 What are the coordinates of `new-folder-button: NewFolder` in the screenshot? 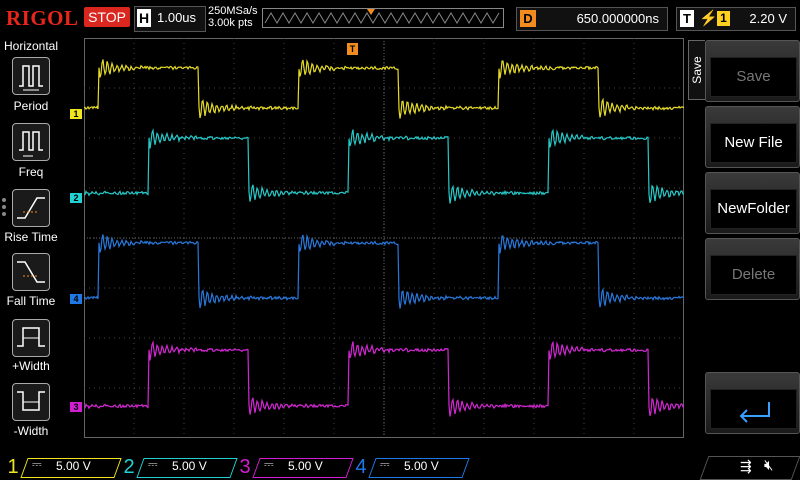 It's located at (752, 203).